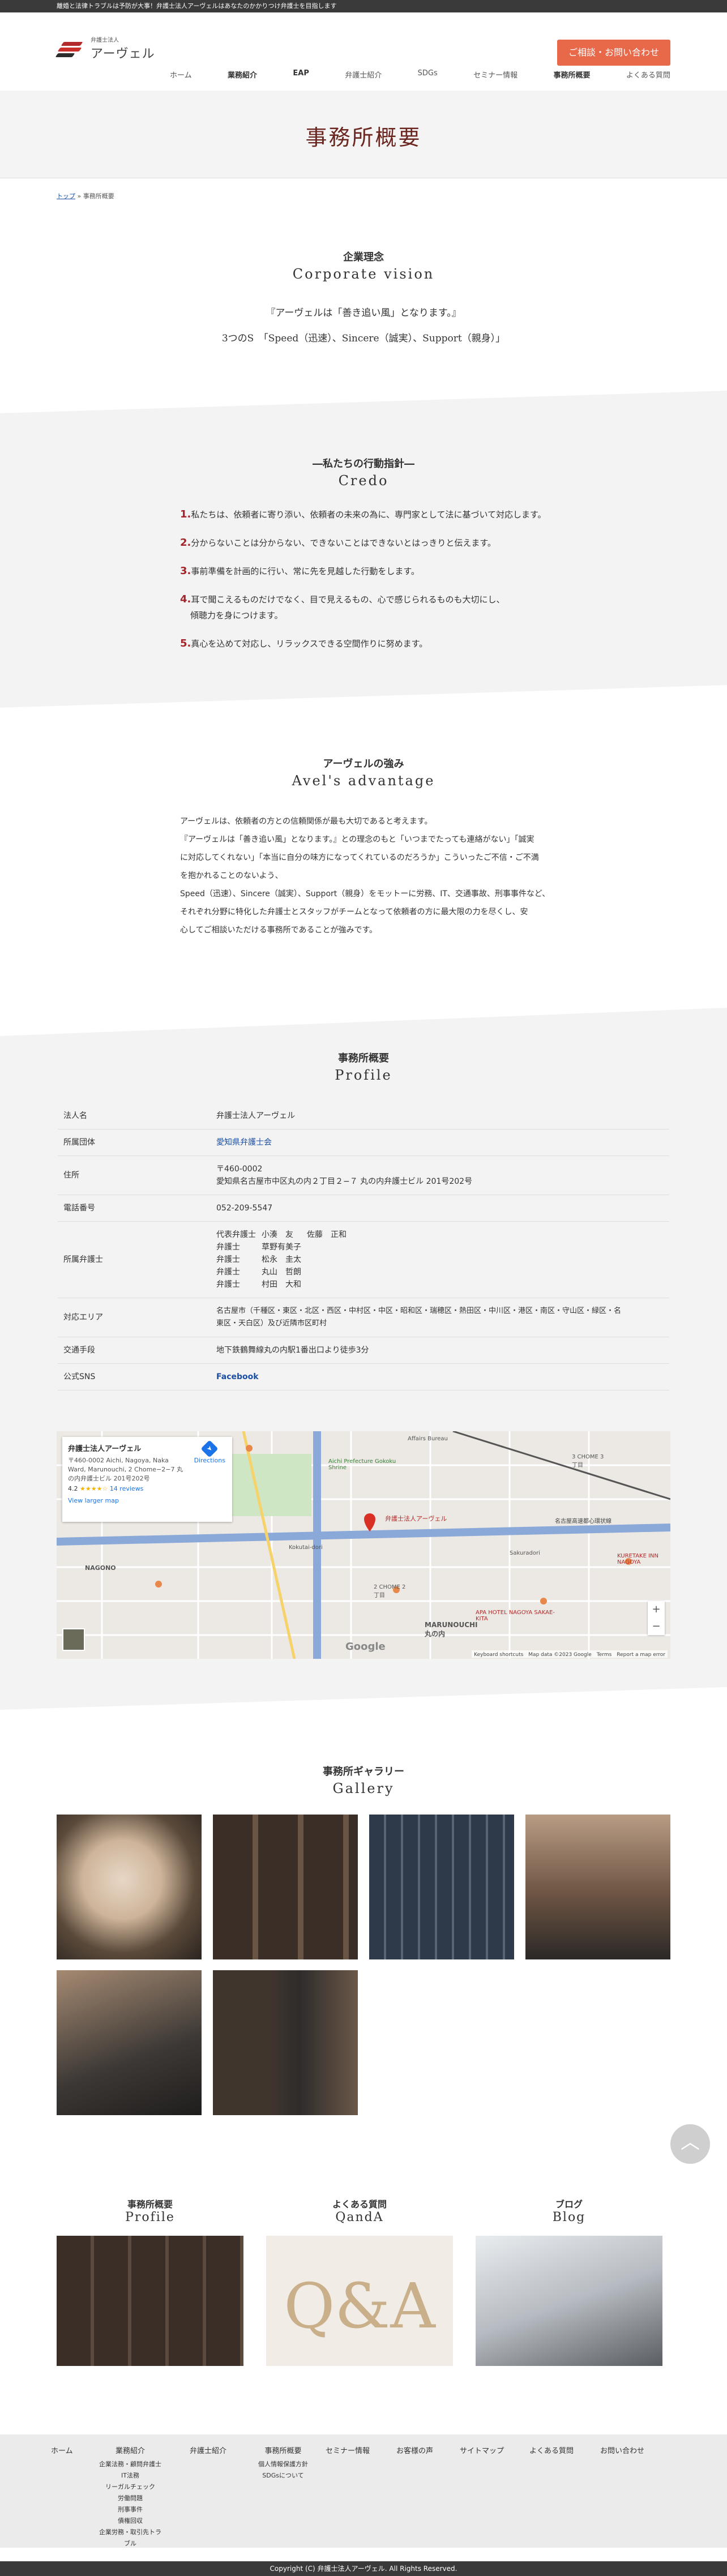 The image size is (727, 2576). Describe the element at coordinates (209, 1449) in the screenshot. I see `directions-icon: ➤` at that location.